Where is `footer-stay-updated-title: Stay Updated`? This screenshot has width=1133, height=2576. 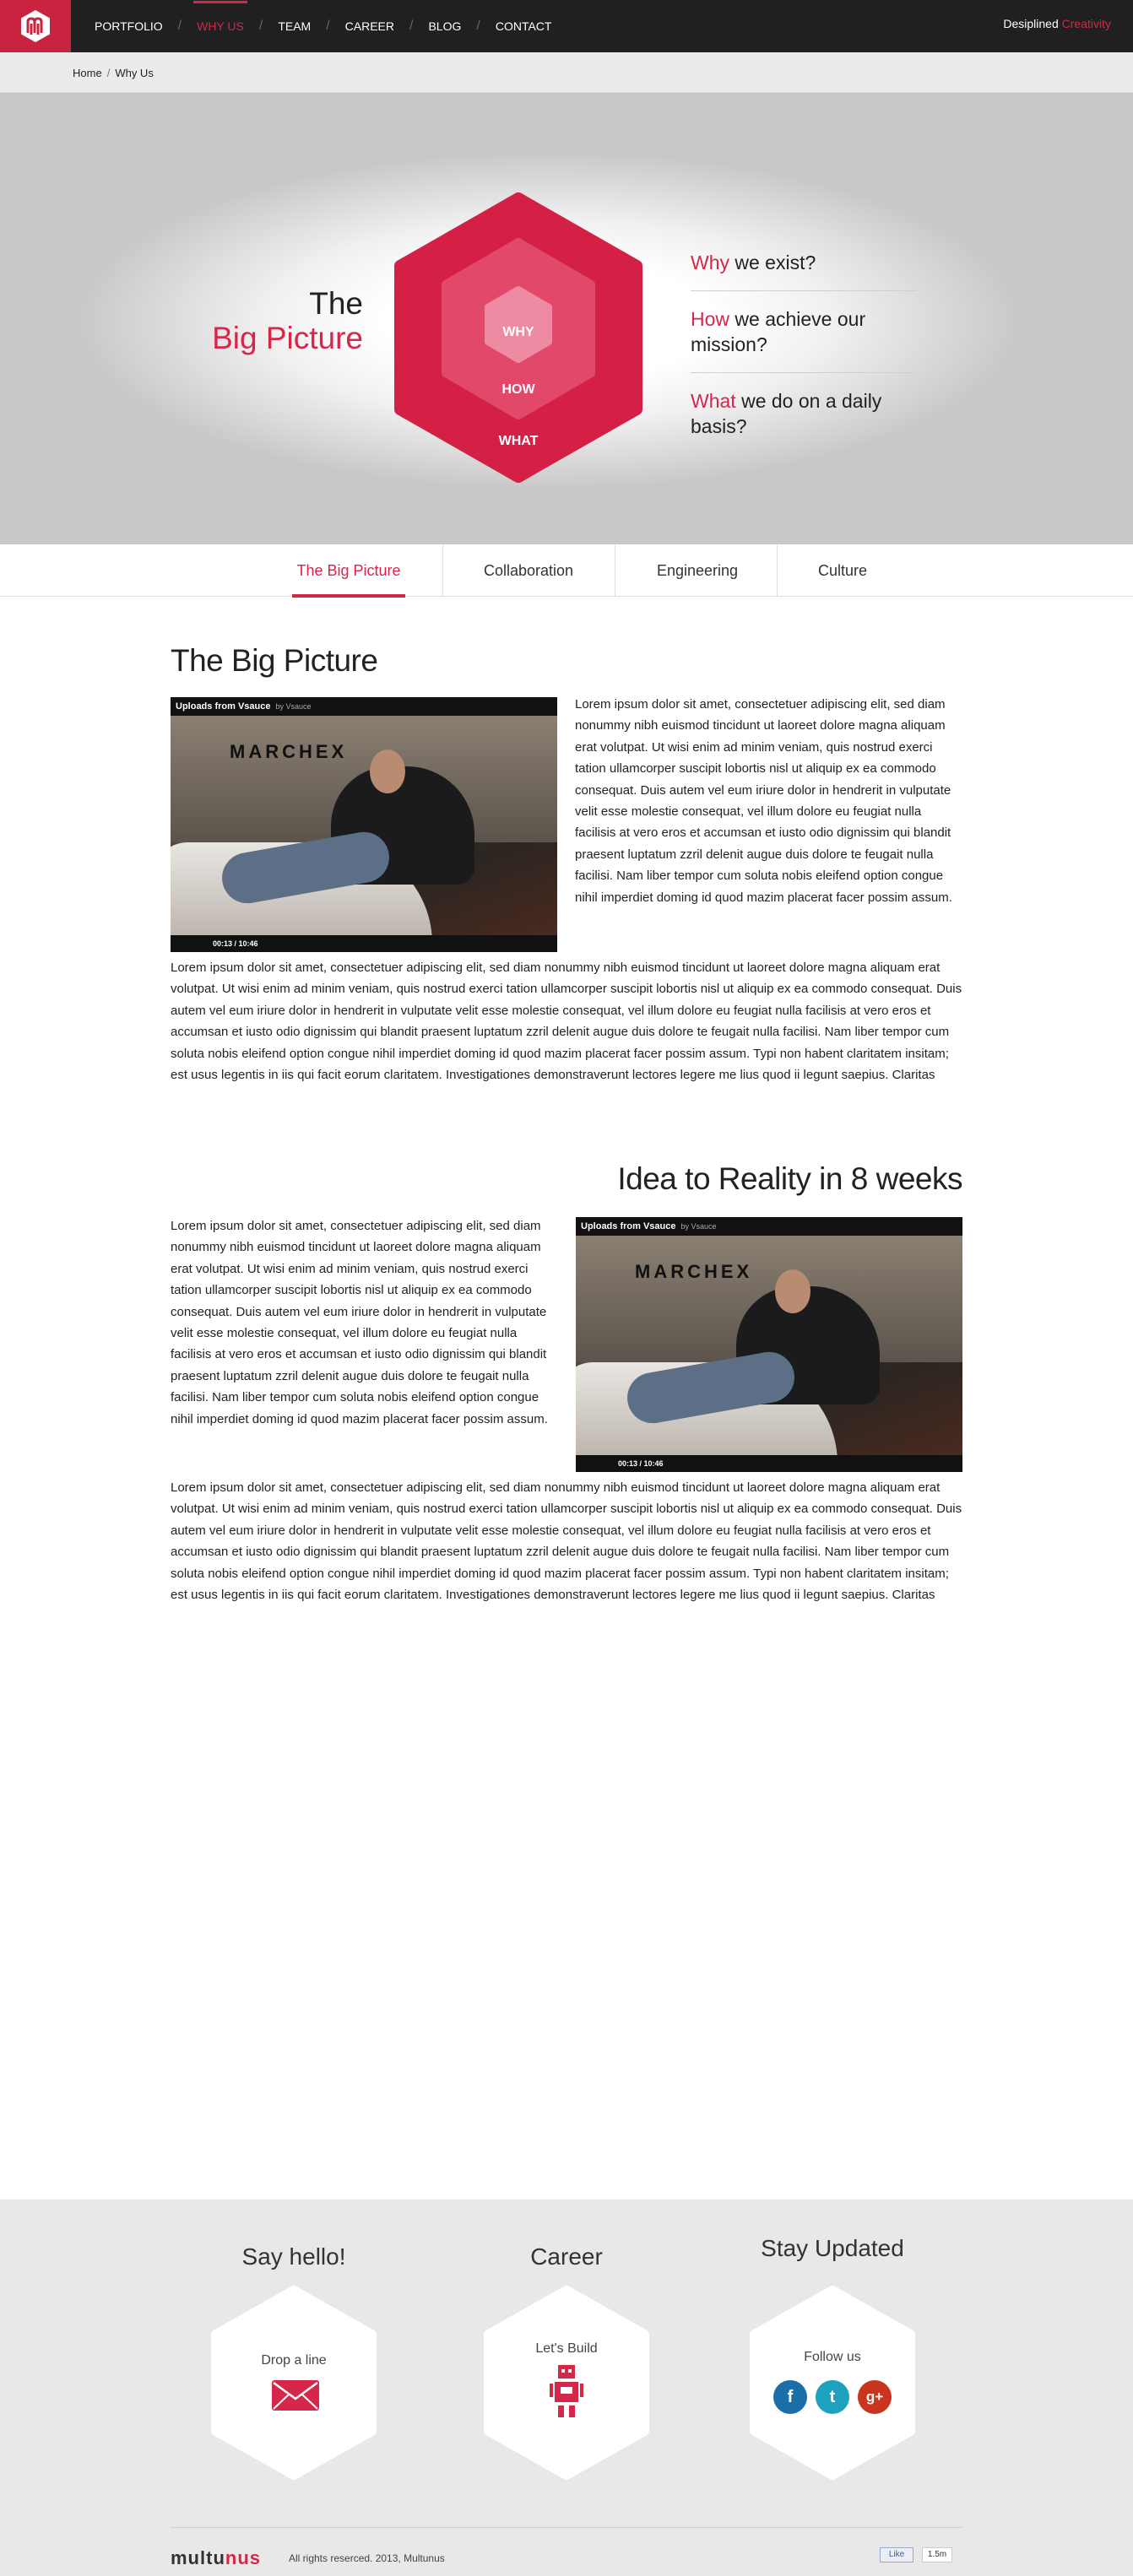
footer-stay-updated-title: Stay Updated is located at coordinates (832, 2248).